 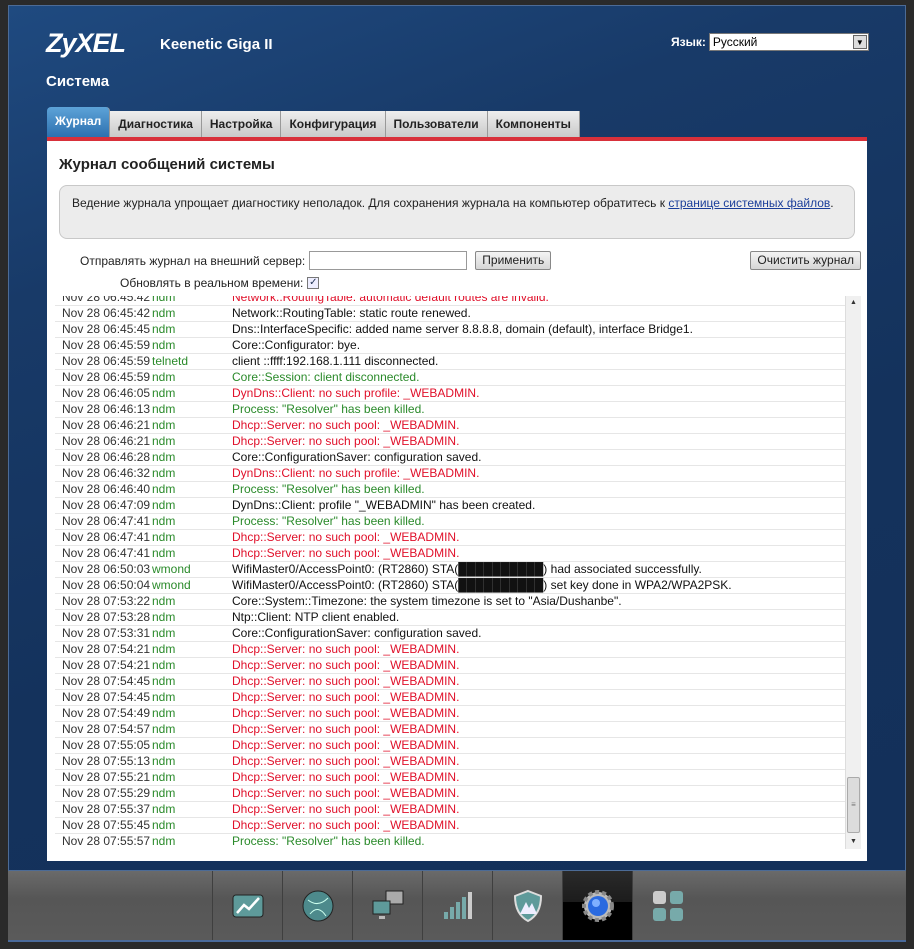 I want to click on remote-server-label: Отправлять журнал на внешний сервер:, so click(x=193, y=260).